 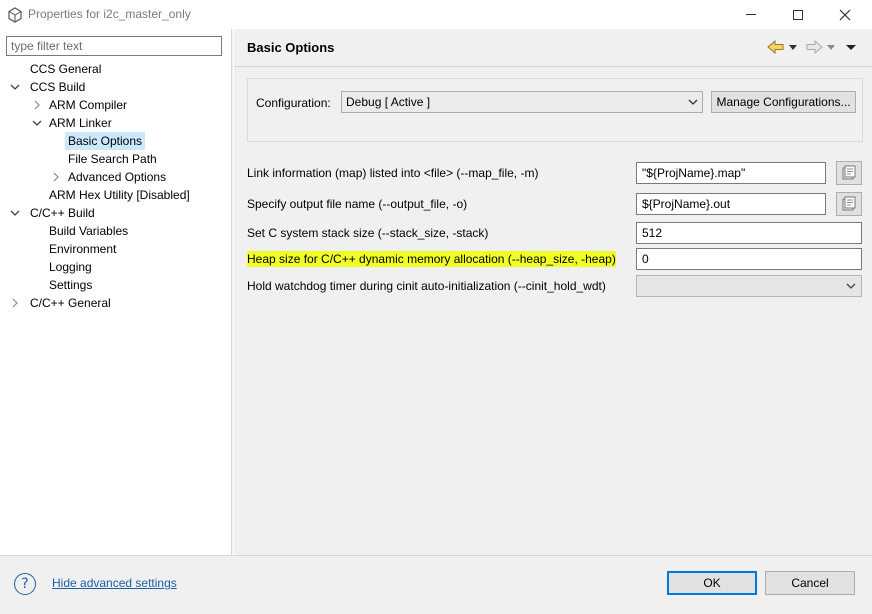 I want to click on tree-item-label: Logging, so click(x=70, y=267).